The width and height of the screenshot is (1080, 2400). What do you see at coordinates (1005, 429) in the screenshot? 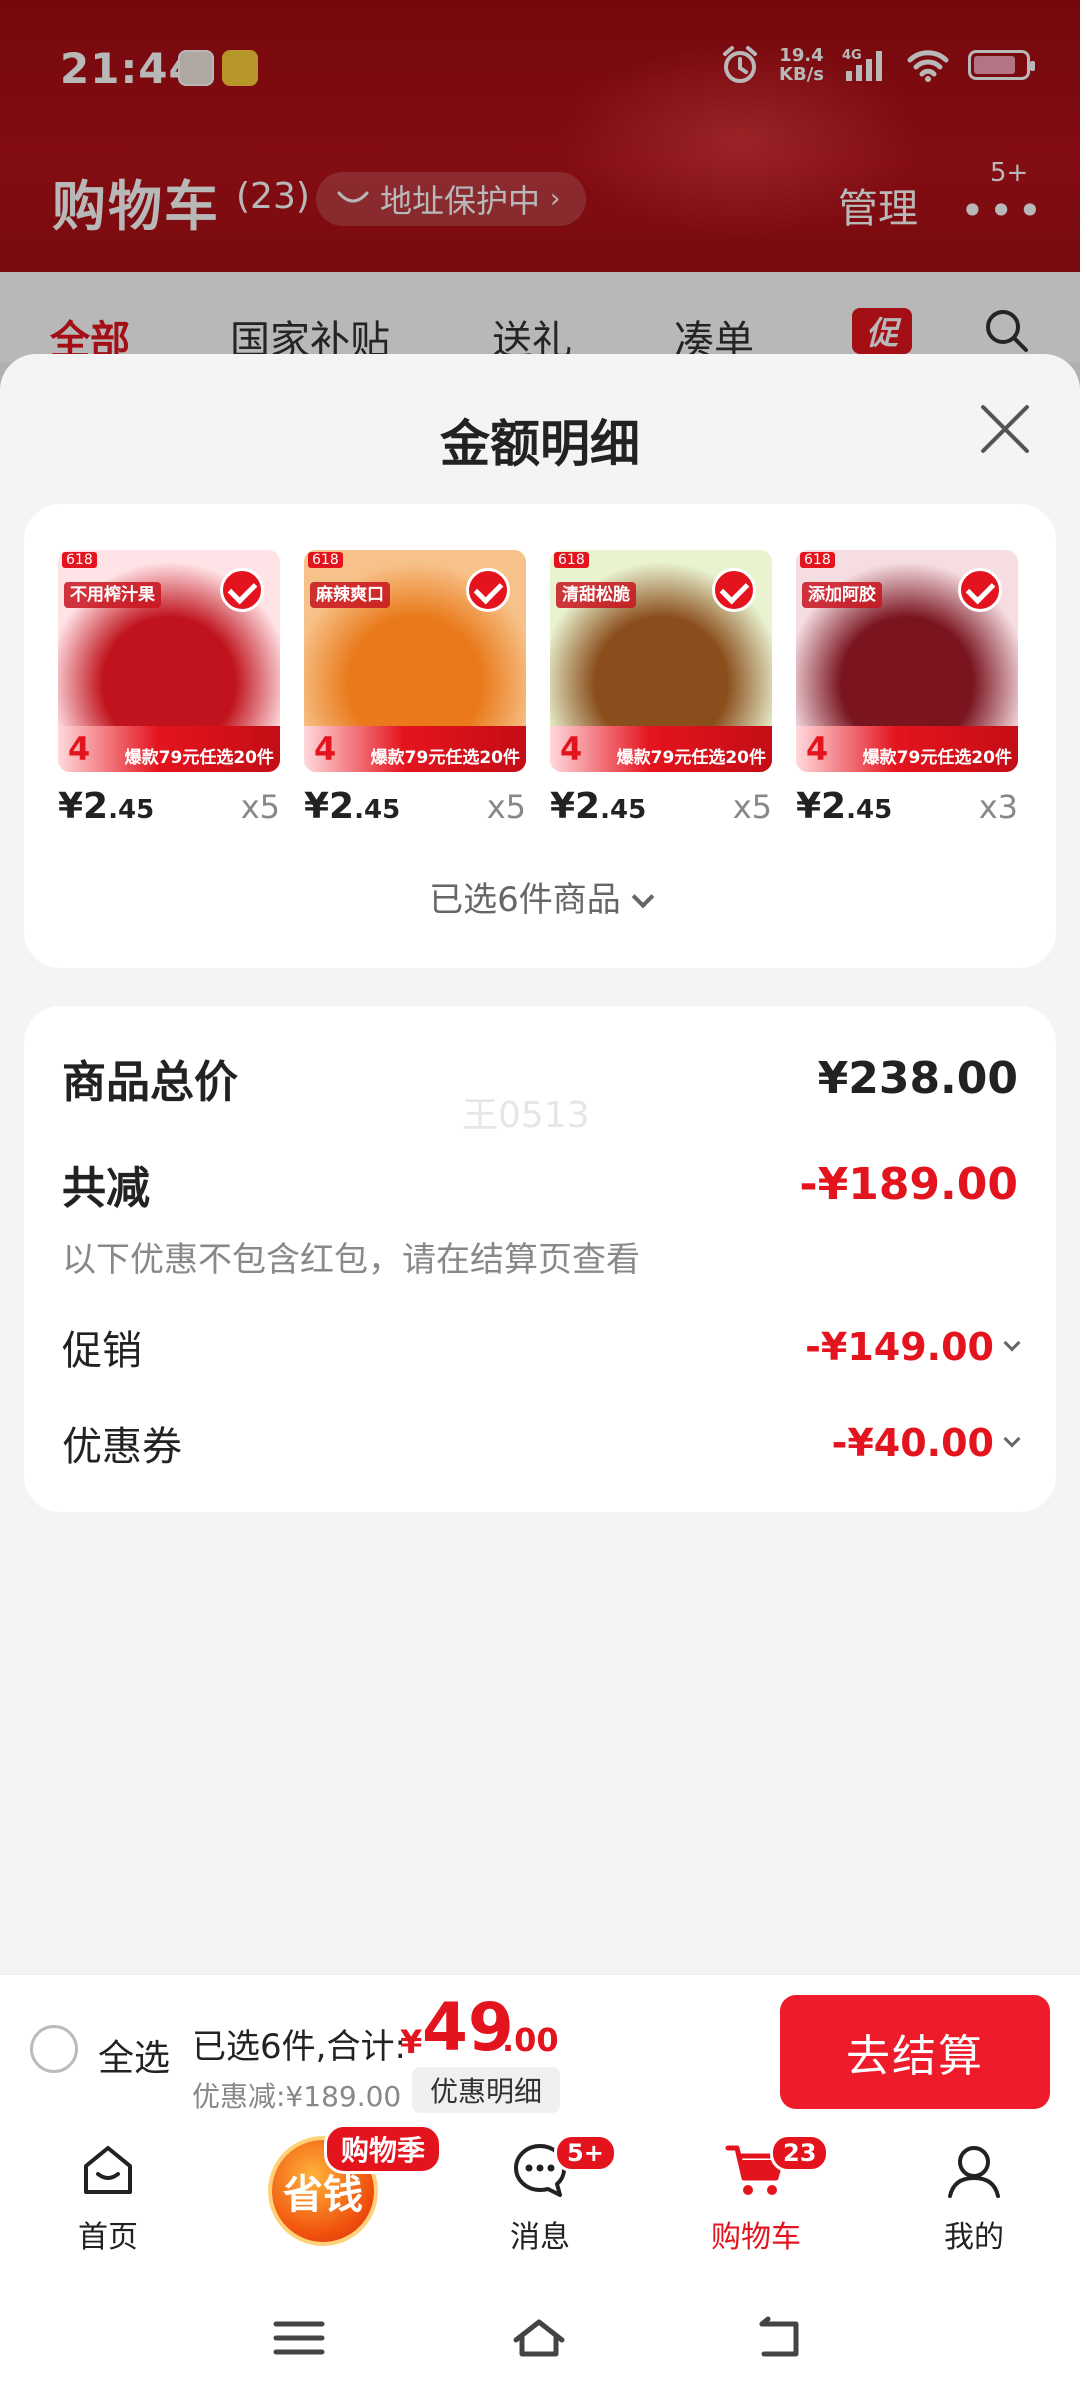
I see `close-icon` at bounding box center [1005, 429].